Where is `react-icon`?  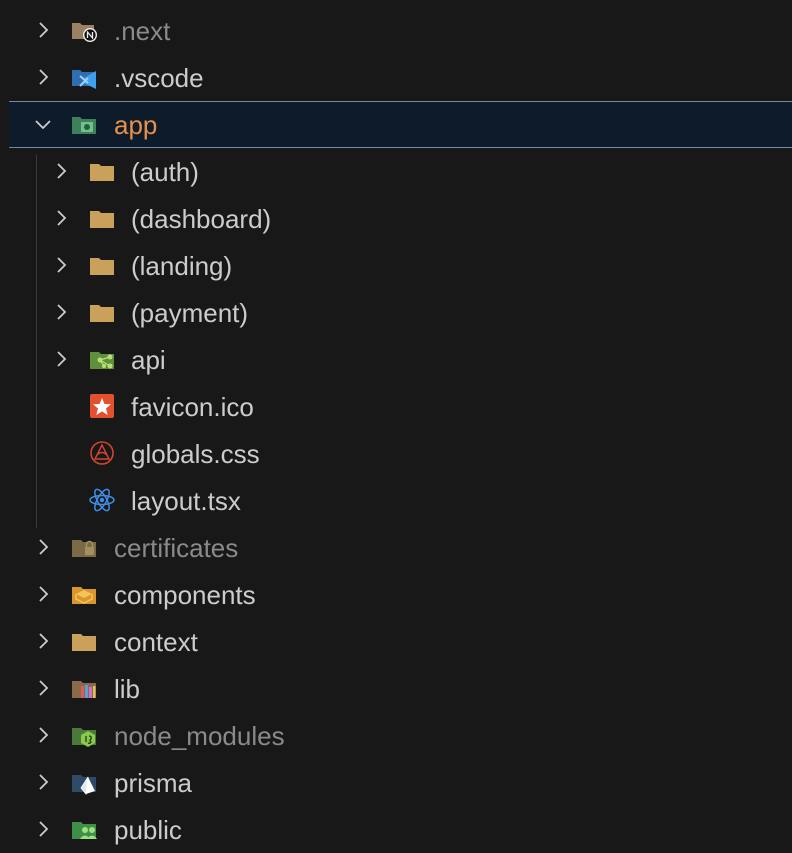 react-icon is located at coordinates (102, 500).